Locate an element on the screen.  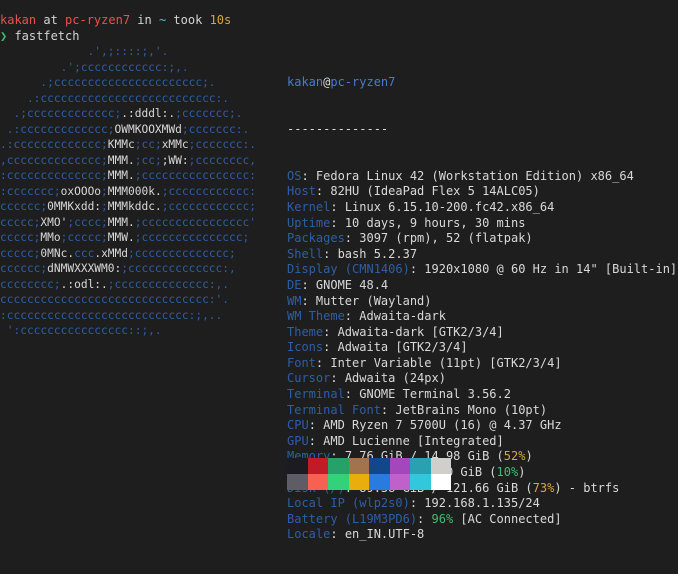
logo-segment: KMMc is located at coordinates (121, 144).